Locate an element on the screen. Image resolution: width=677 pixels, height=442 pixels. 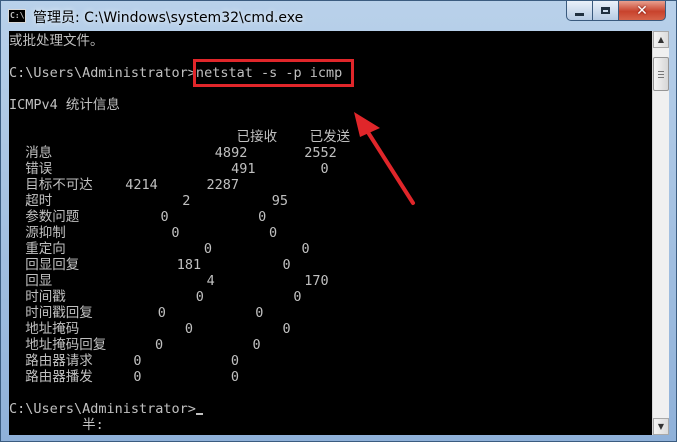
red-arrow-annotation is located at coordinates (384, 158).